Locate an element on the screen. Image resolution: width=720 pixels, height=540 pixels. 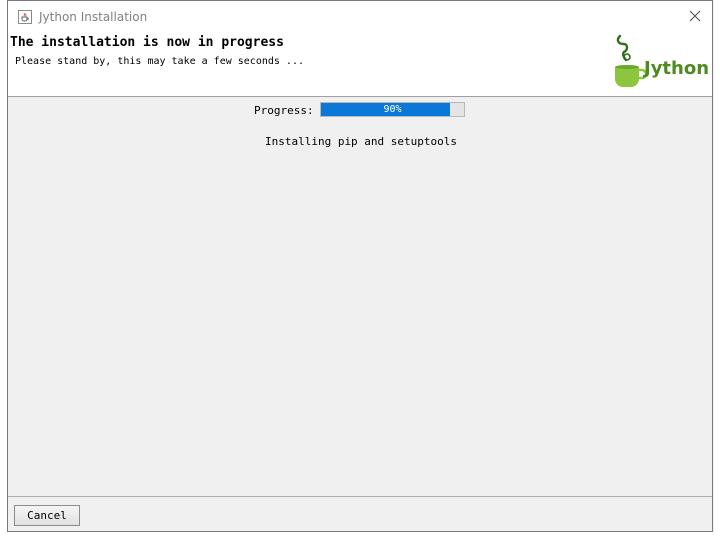
header-title: The installation is now in progress is located at coordinates (147, 42).